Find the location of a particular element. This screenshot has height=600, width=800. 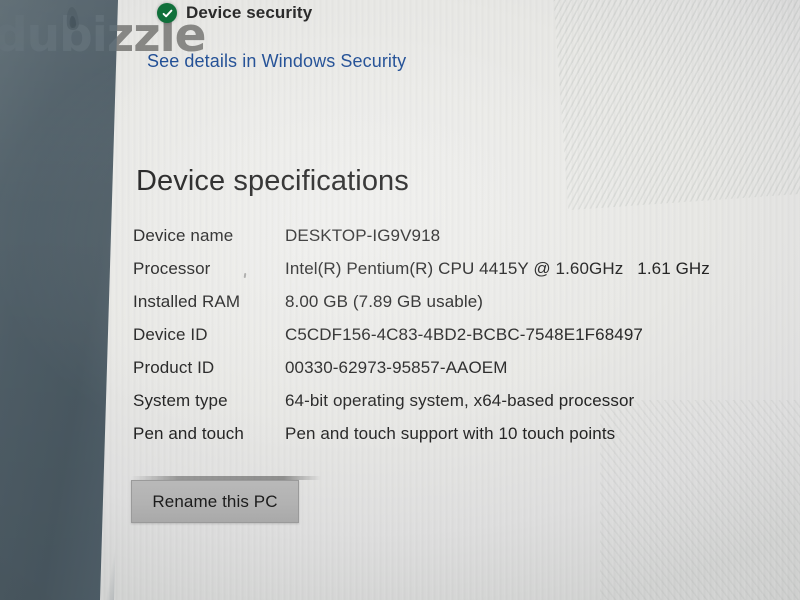

spec-row-installed-ram: Installed RAM 8.00 GB (7.89 GB usable) is located at coordinates (421, 308).